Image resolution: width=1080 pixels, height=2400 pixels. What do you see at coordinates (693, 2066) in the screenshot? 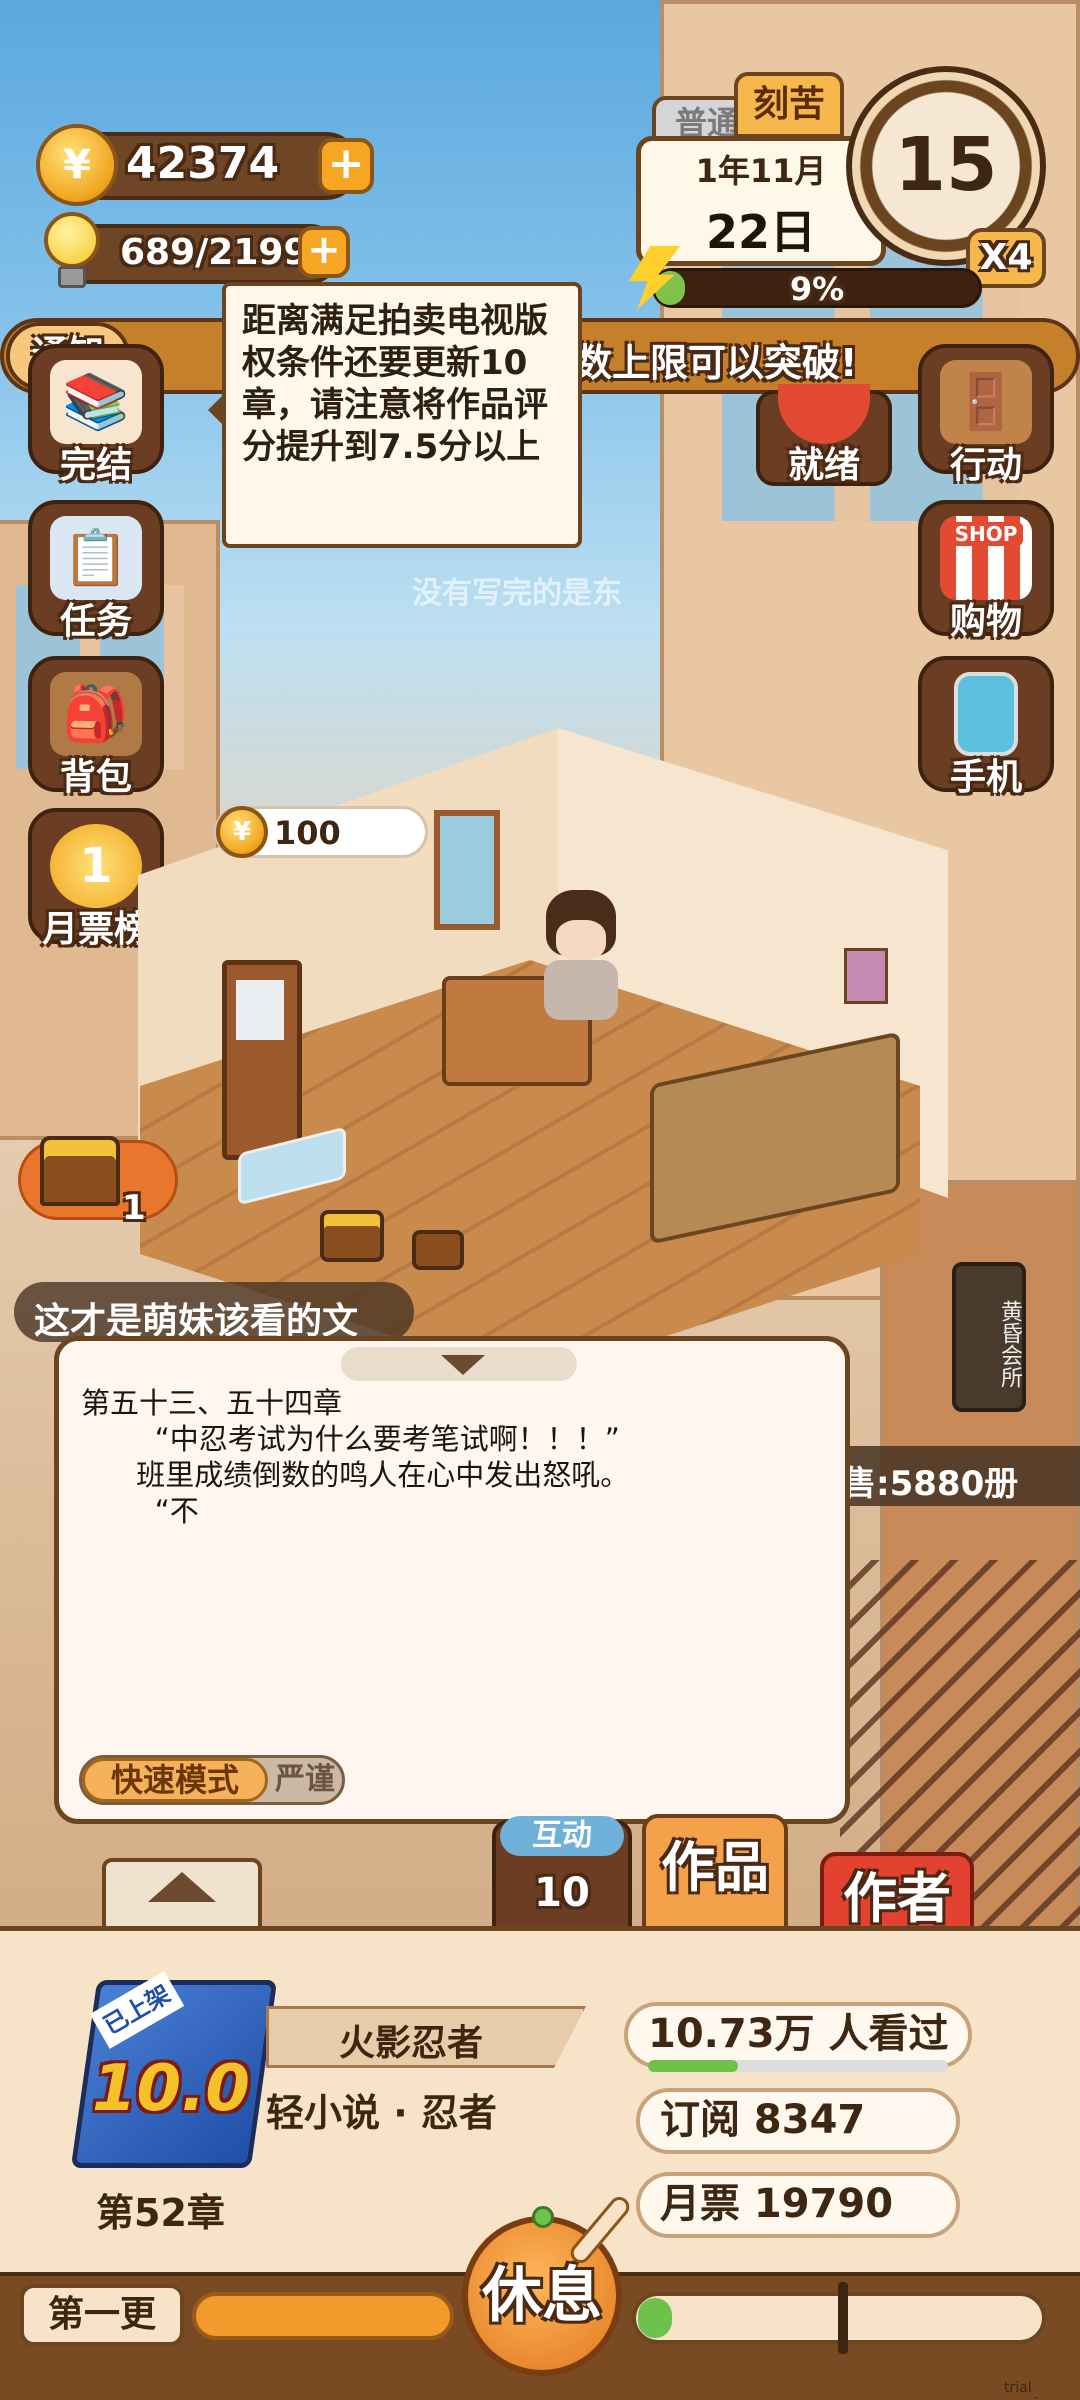
I see `views-progress-fill` at bounding box center [693, 2066].